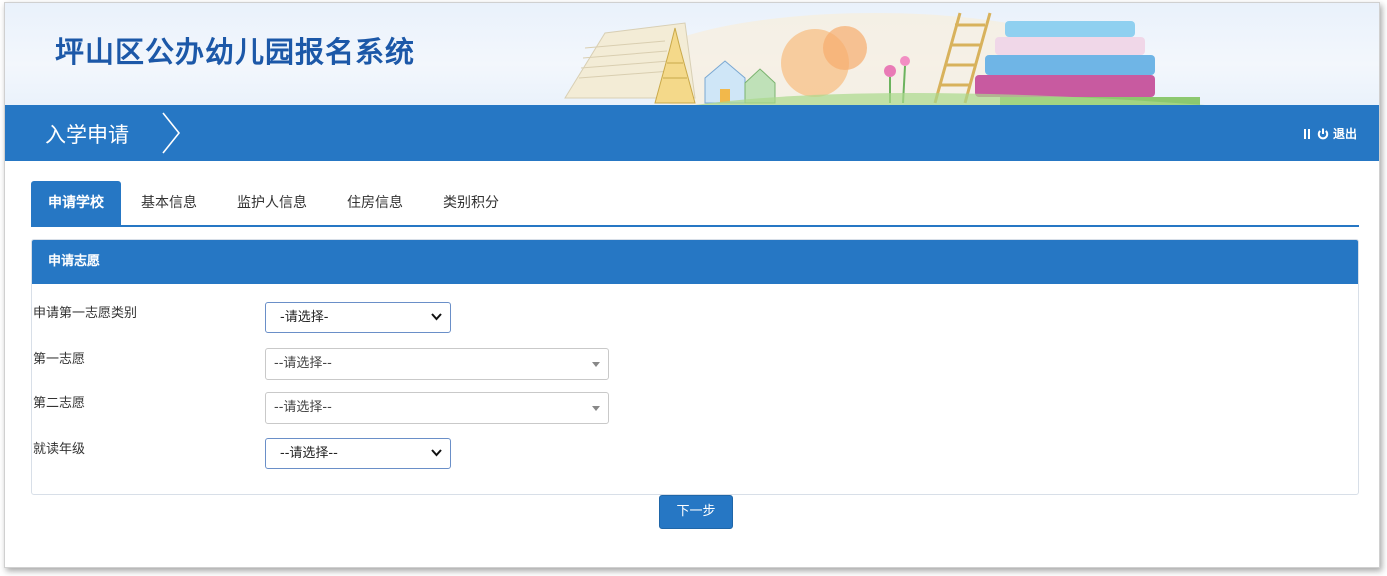 Image resolution: width=1387 pixels, height=576 pixels. Describe the element at coordinates (358, 453) in the screenshot. I see `grade-select: --请选择--` at that location.